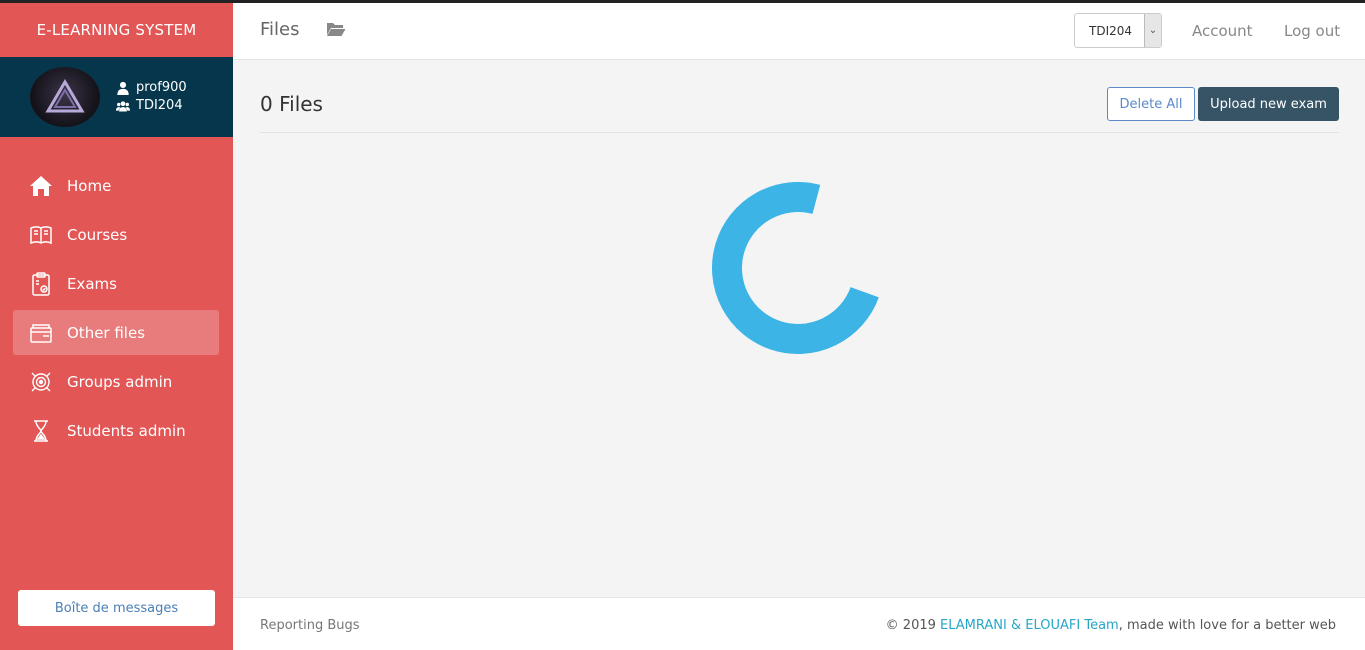 The height and width of the screenshot is (650, 1365). Describe the element at coordinates (89, 185) in the screenshot. I see `sidebar-item-label: Home` at that location.